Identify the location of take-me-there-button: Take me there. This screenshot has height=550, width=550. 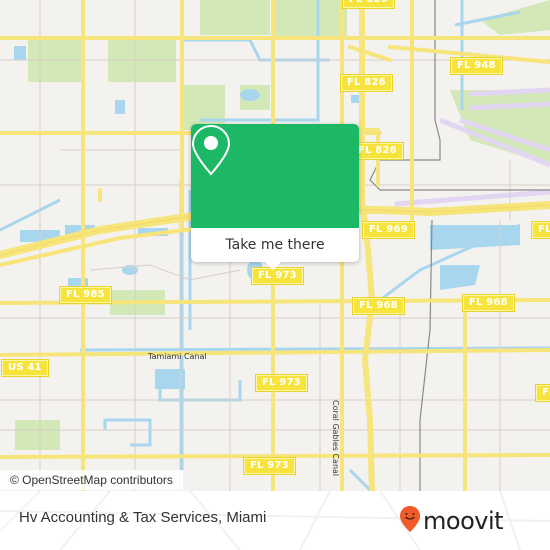
(275, 245).